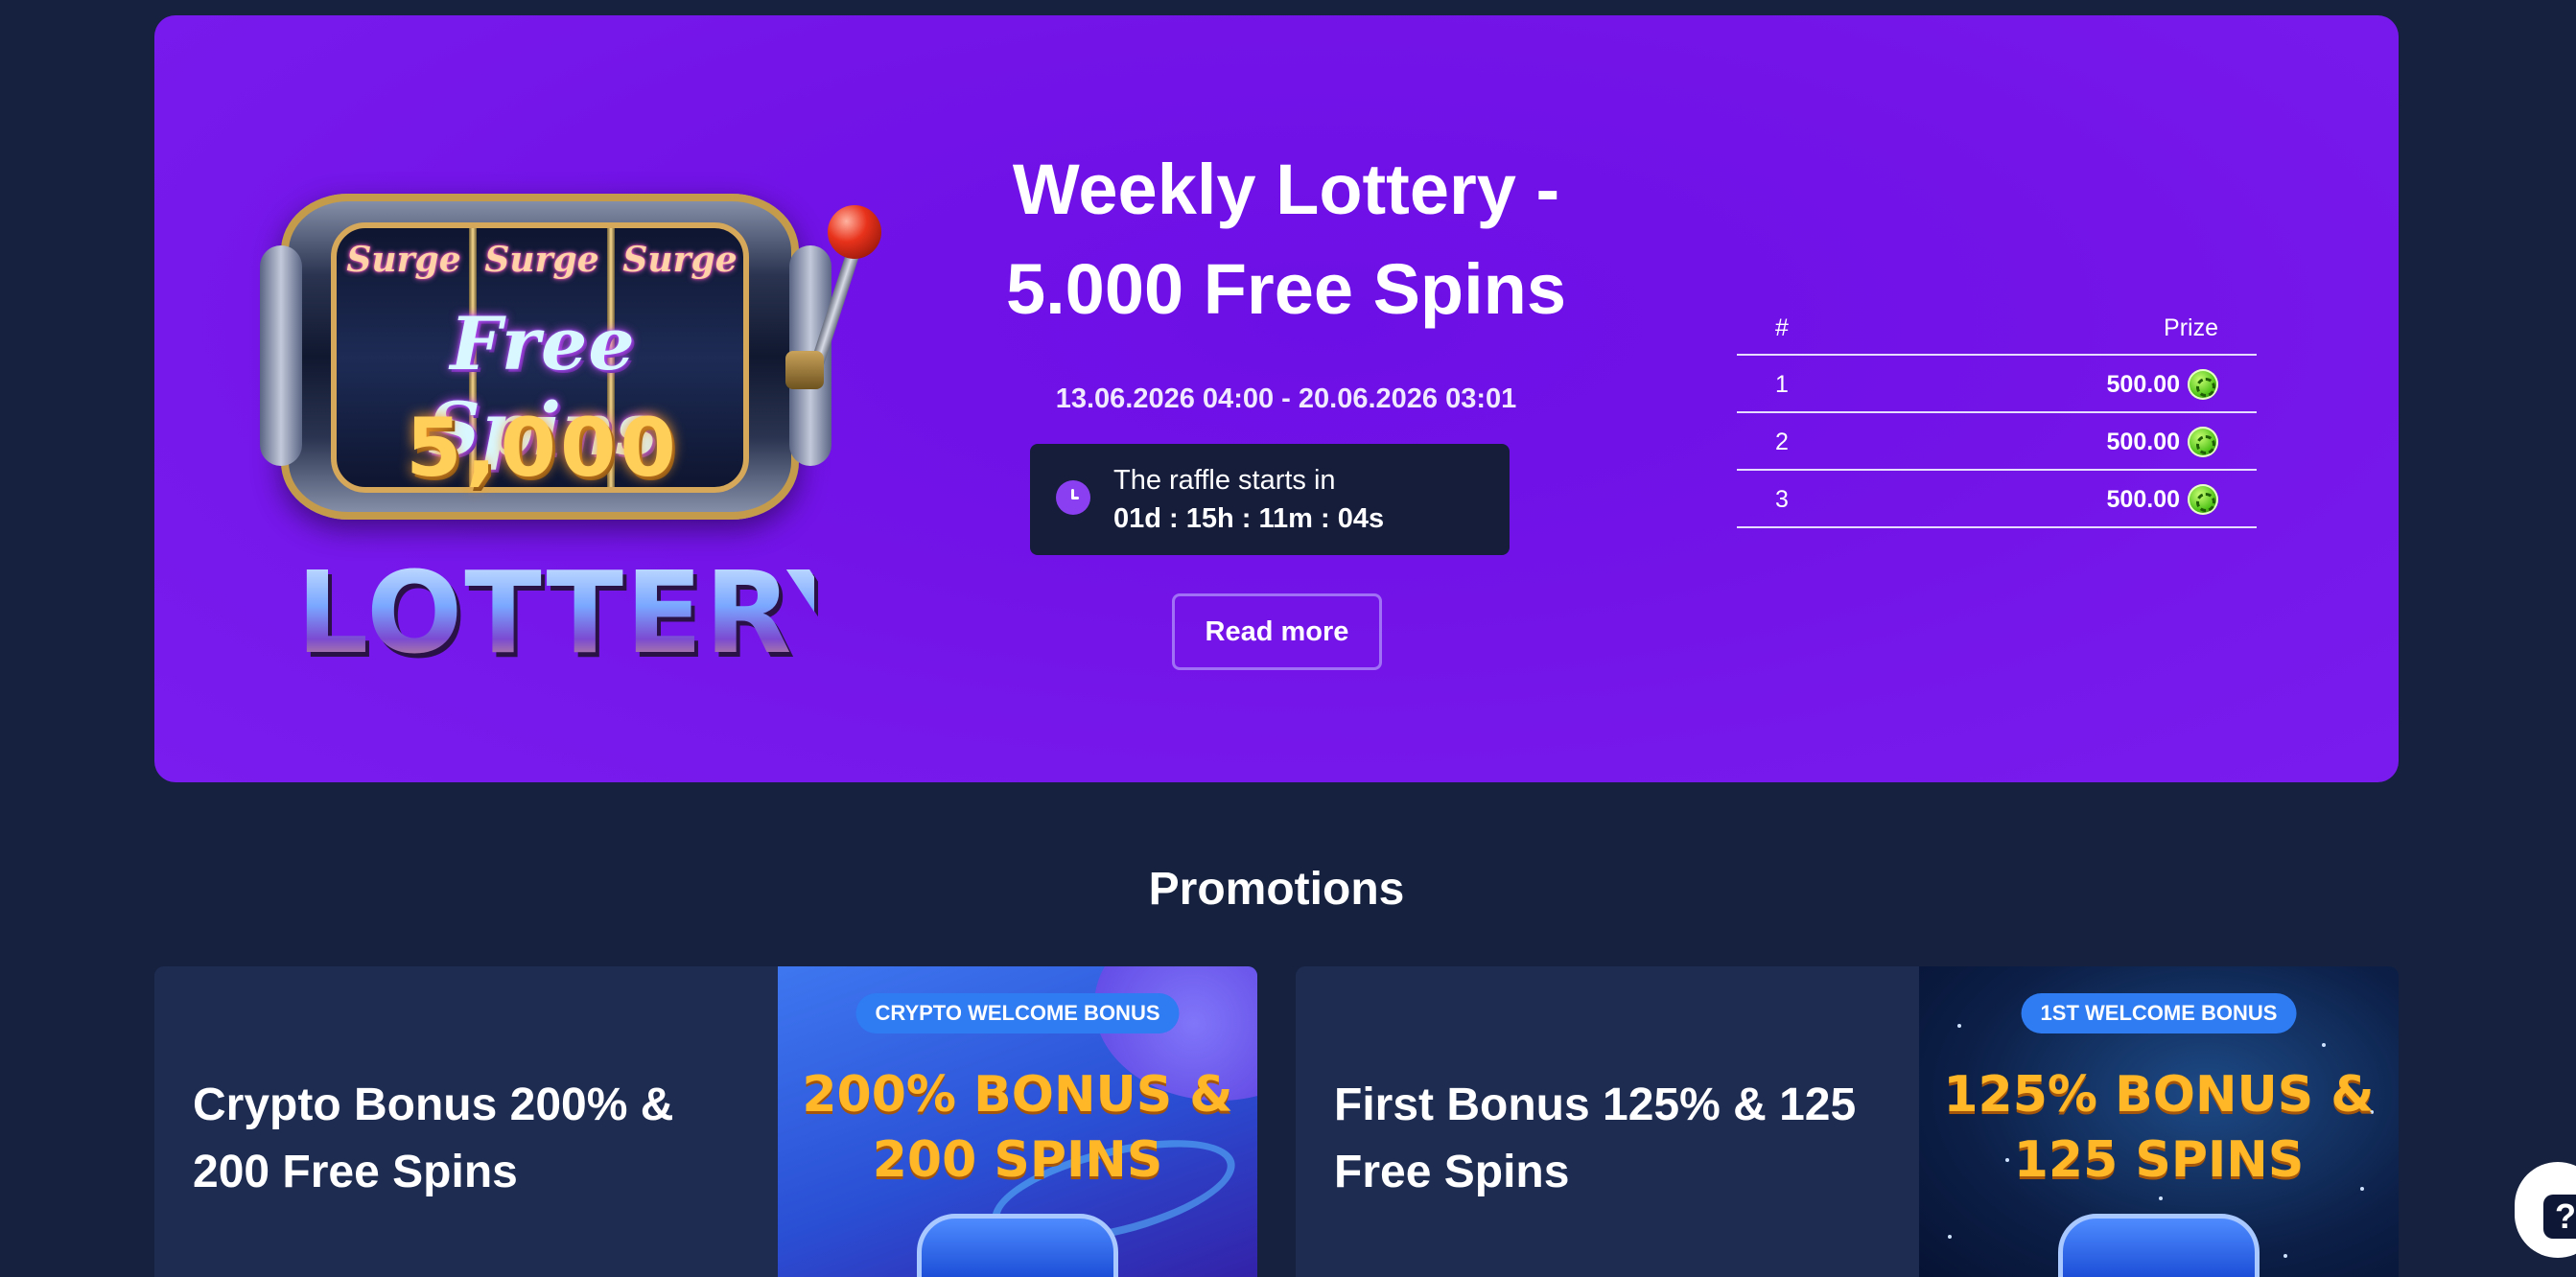 Image resolution: width=2576 pixels, height=1277 pixels. Describe the element at coordinates (804, 370) in the screenshot. I see `slot-lever-base` at that location.